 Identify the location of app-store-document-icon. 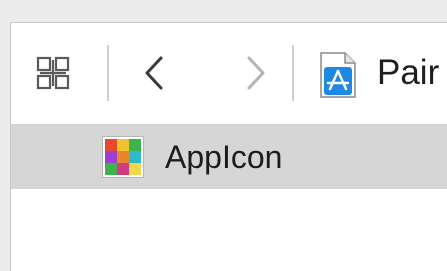
(338, 75).